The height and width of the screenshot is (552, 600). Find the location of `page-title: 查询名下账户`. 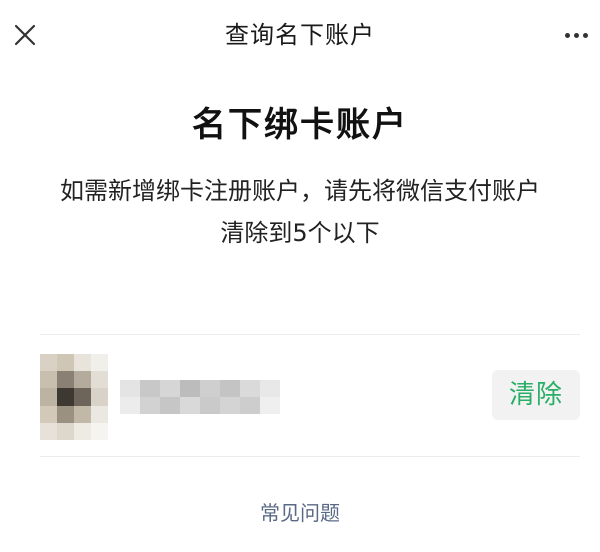

page-title: 查询名下账户 is located at coordinates (300, 35).